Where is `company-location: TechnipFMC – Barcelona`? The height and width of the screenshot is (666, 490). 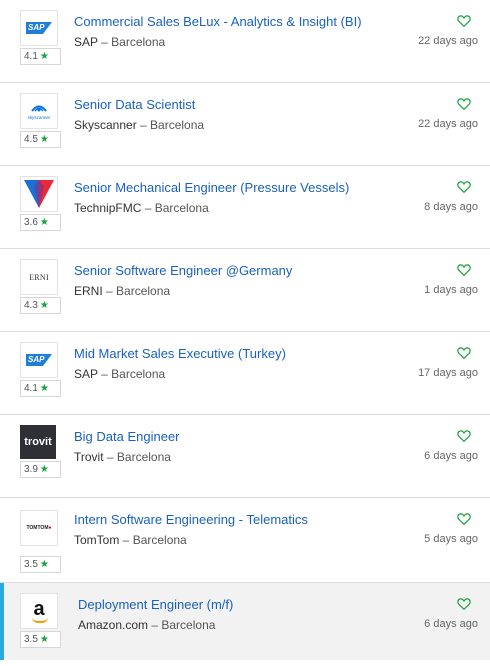 company-location: TechnipFMC – Barcelona is located at coordinates (141, 208).